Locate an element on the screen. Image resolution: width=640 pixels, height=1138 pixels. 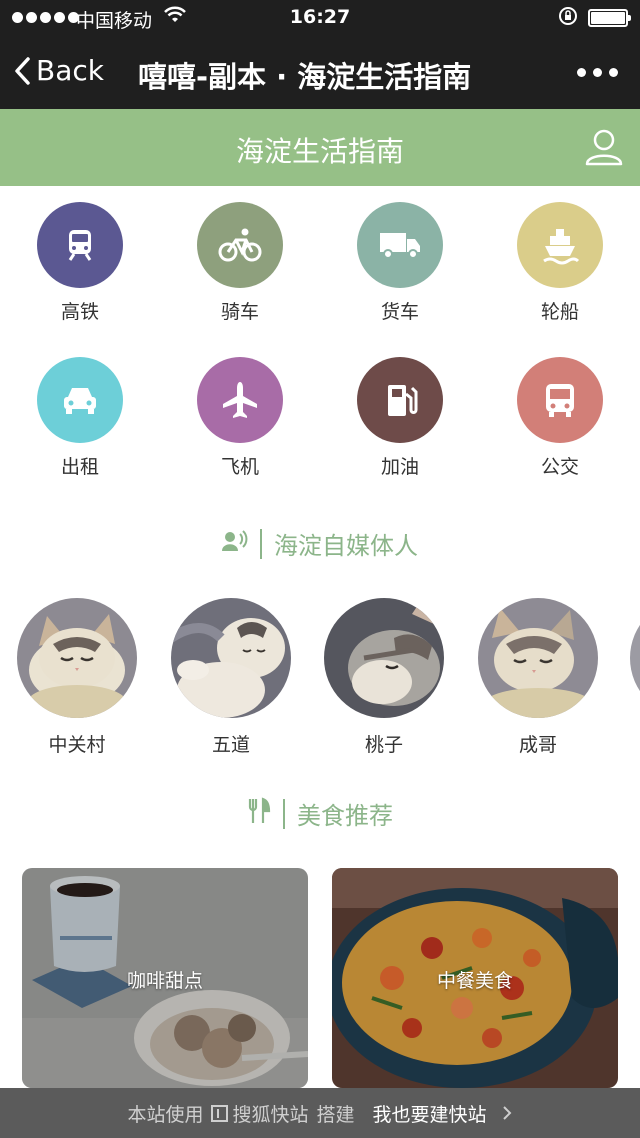
grid-item-label: 轮船 is located at coordinates (559, 312).